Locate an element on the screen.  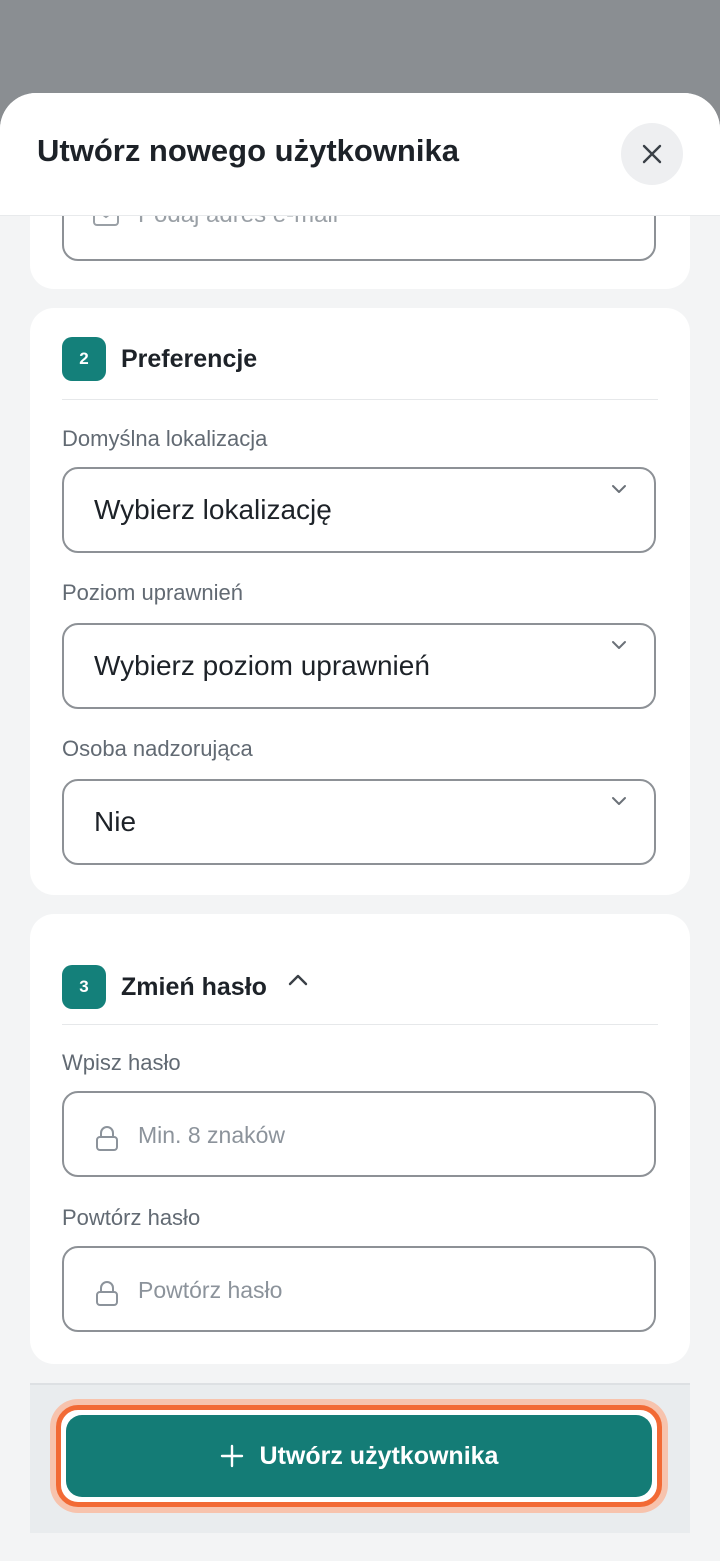
location-select: Wybierz lokalizację is located at coordinates (359, 510).